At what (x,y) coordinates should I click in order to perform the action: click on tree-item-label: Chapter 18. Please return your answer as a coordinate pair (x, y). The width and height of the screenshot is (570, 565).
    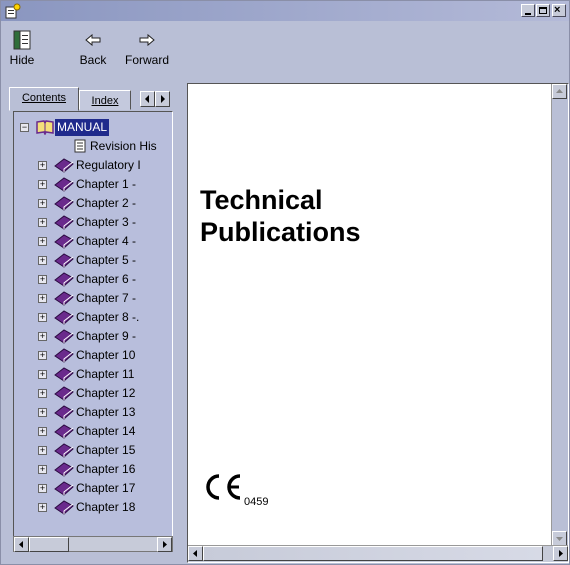
    Looking at the image, I should click on (106, 507).